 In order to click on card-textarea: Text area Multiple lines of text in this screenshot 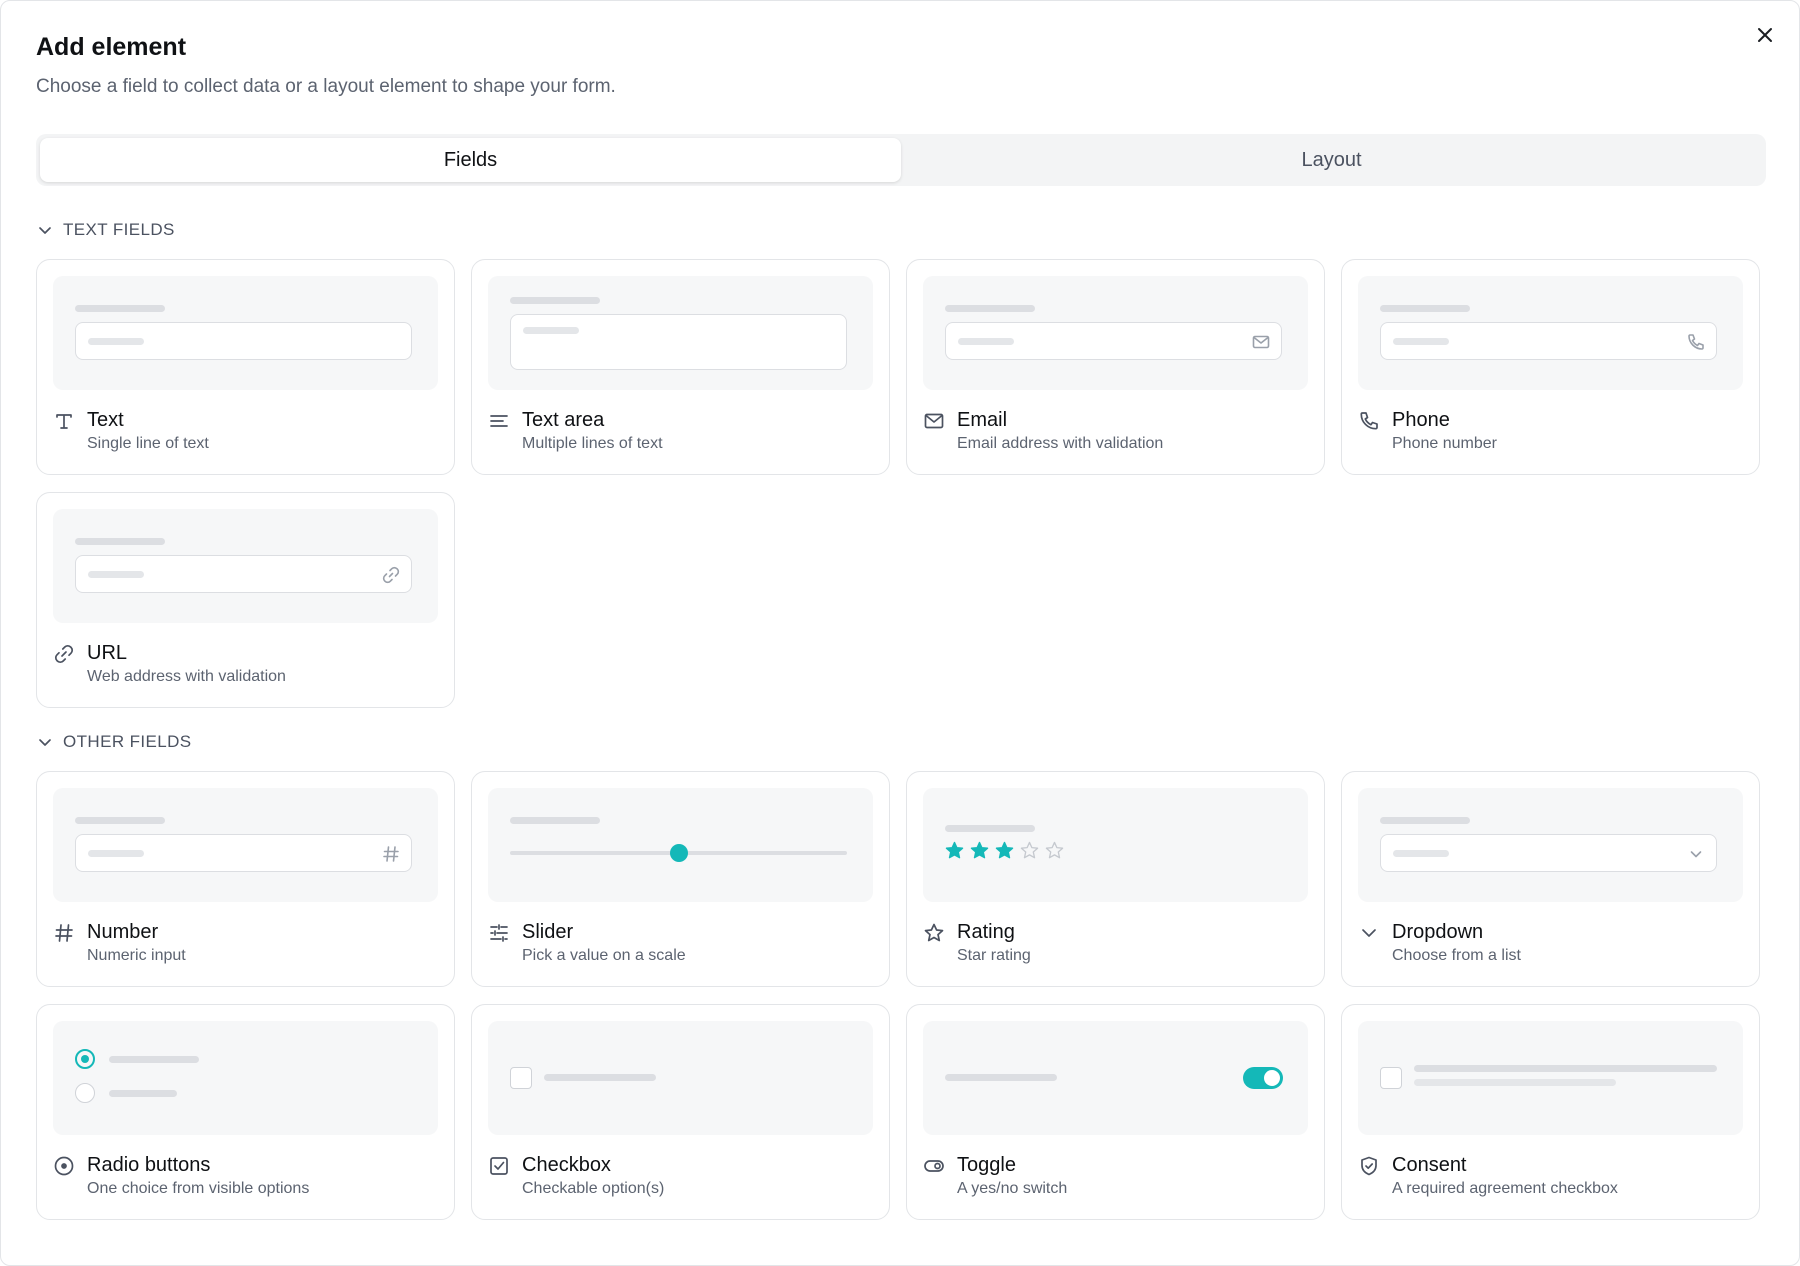, I will do `click(680, 367)`.